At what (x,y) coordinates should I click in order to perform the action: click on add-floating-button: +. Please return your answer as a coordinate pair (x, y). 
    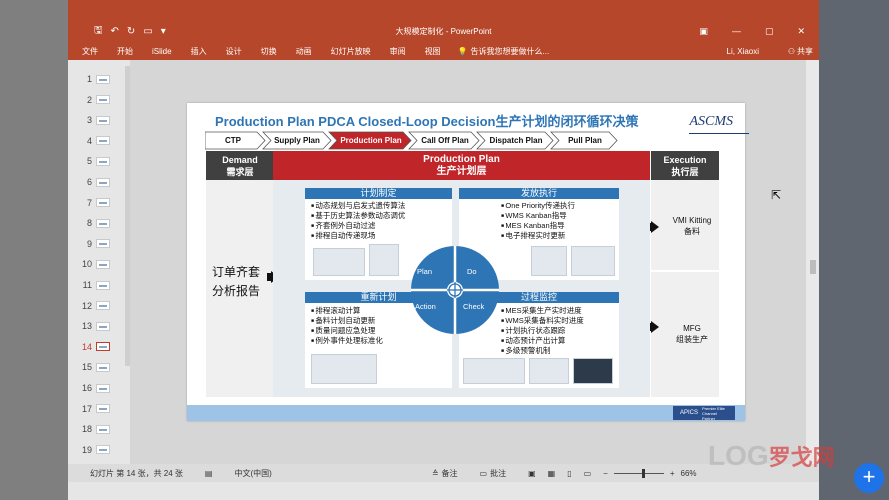
    Looking at the image, I should click on (869, 478).